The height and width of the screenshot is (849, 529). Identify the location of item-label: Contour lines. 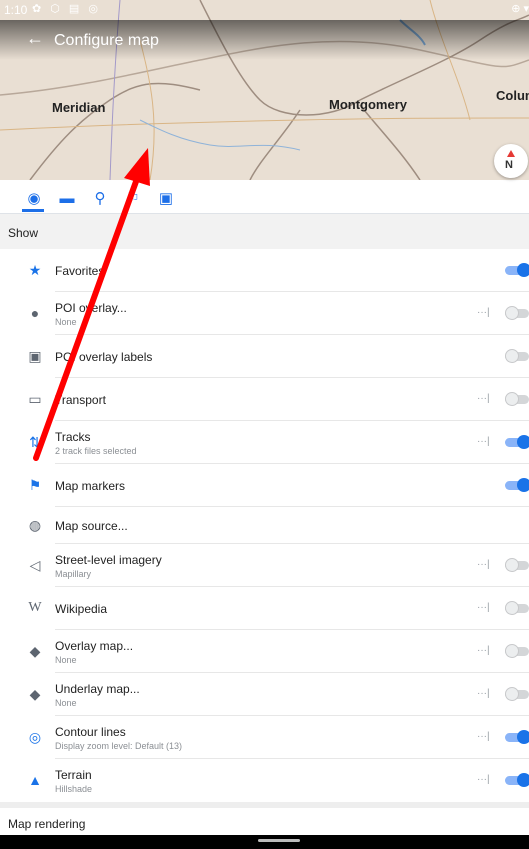
(90, 732).